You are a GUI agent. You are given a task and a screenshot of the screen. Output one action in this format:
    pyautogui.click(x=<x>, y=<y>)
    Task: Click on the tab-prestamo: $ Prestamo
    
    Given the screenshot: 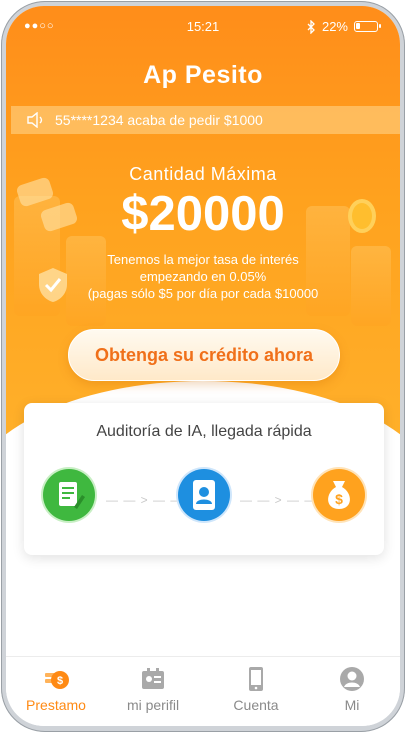 What is the action you would take?
    pyautogui.click(x=56, y=689)
    